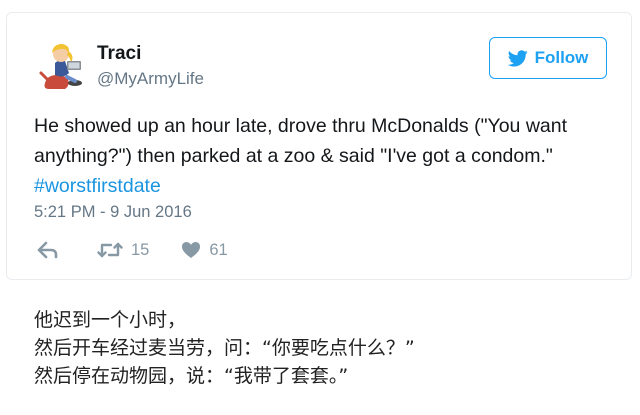 This screenshot has width=640, height=415. I want to click on caption-line: 他迟到一个小时，, so click(110, 320).